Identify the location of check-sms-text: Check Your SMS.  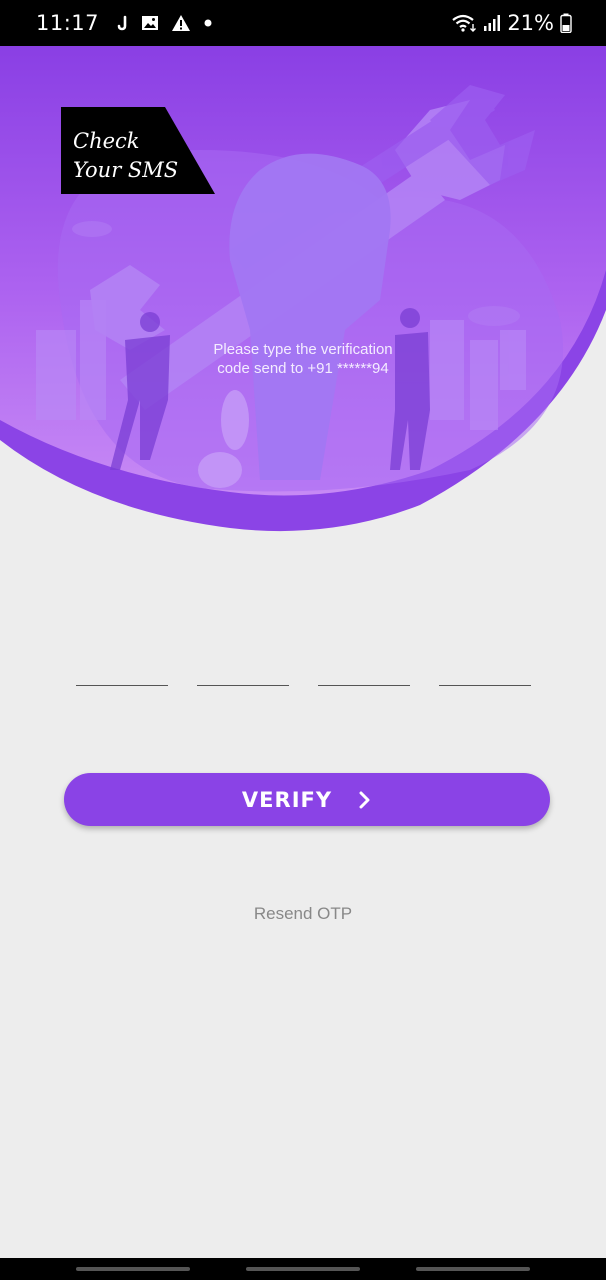
(126, 155).